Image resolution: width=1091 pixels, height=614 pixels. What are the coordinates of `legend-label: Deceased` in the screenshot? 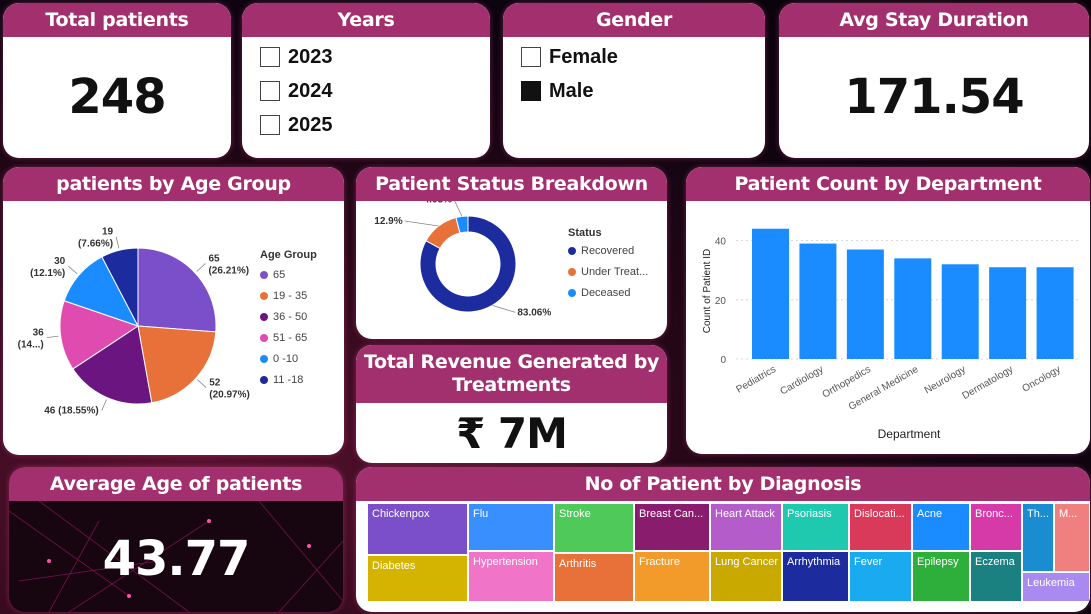 It's located at (606, 292).